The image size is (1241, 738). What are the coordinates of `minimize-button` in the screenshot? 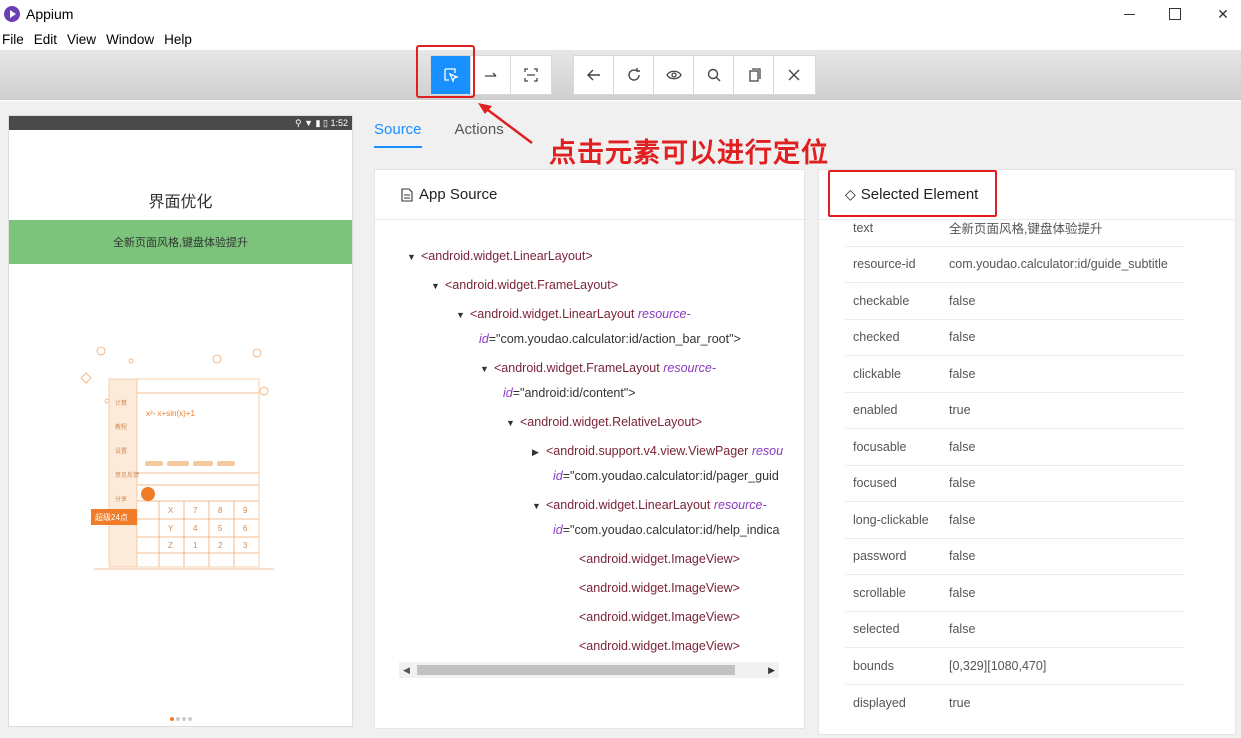 It's located at (1129, 14).